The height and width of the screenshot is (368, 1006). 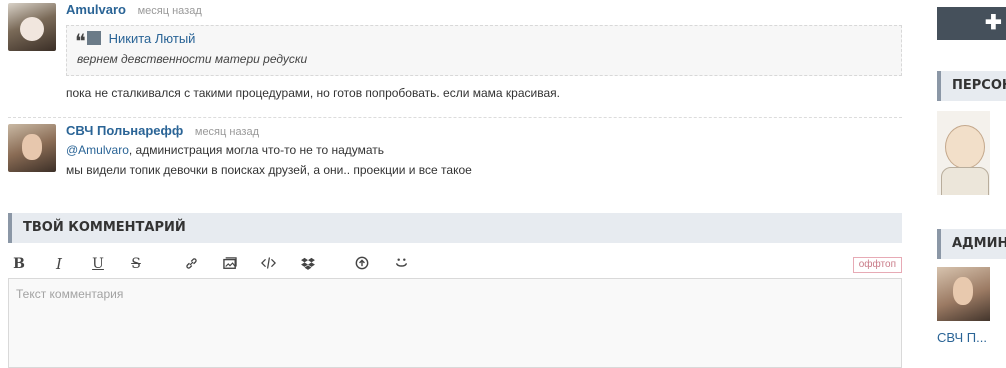 What do you see at coordinates (971, 86) in the screenshot?
I see `sidebar-character-title: ПЕРСОНАЖ` at bounding box center [971, 86].